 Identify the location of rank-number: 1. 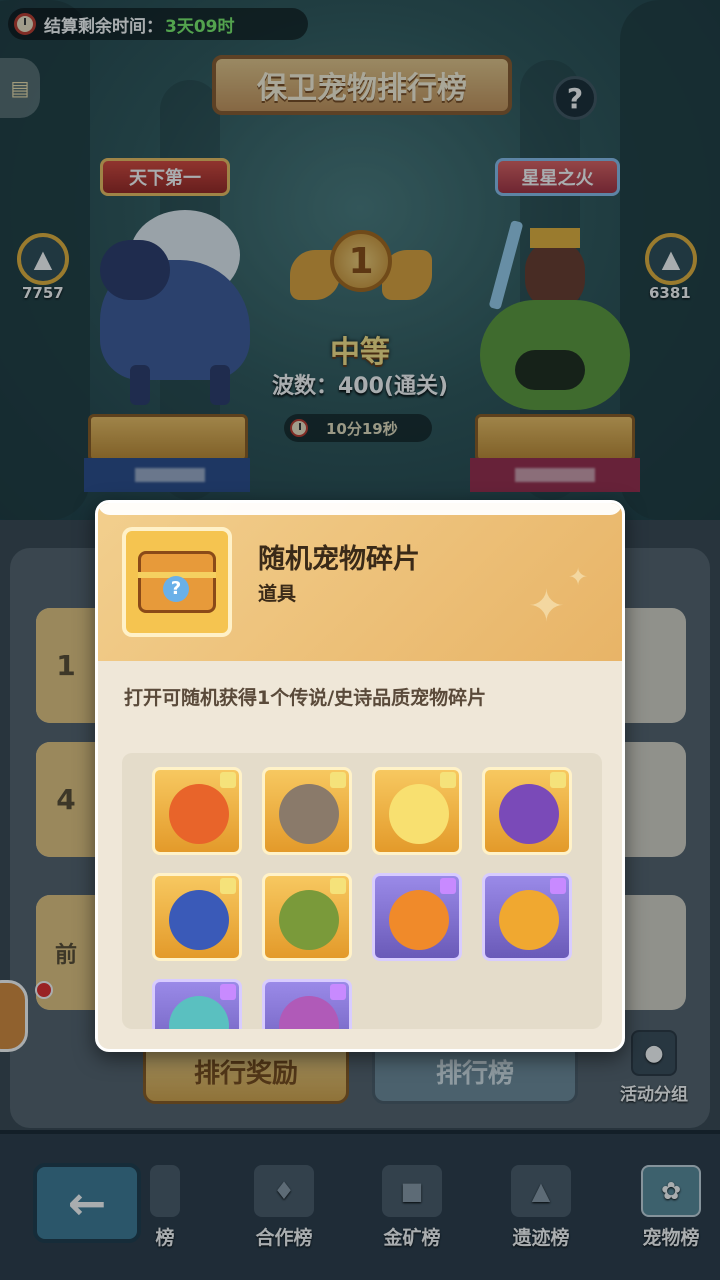
(361, 261).